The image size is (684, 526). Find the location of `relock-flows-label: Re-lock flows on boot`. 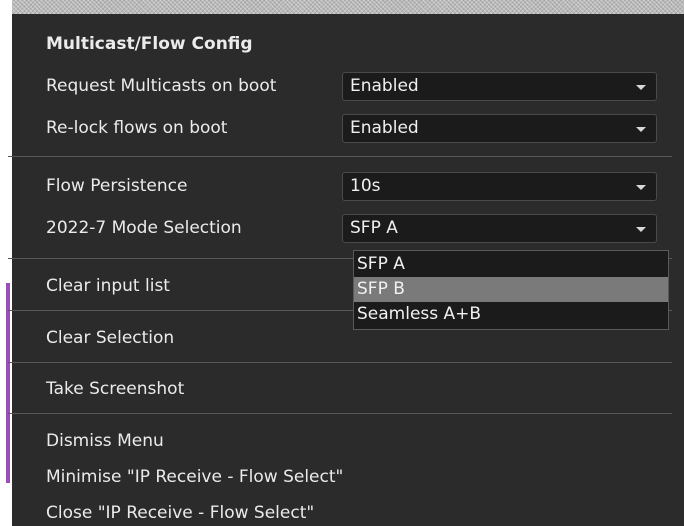

relock-flows-label: Re-lock flows on boot is located at coordinates (137, 128).